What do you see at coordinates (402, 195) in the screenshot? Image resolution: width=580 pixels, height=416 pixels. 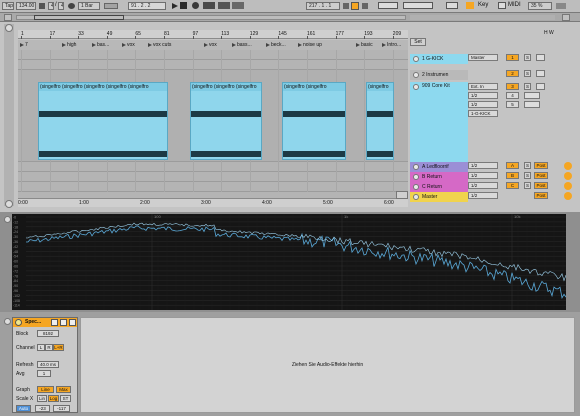 I see `zoom-buttons` at bounding box center [402, 195].